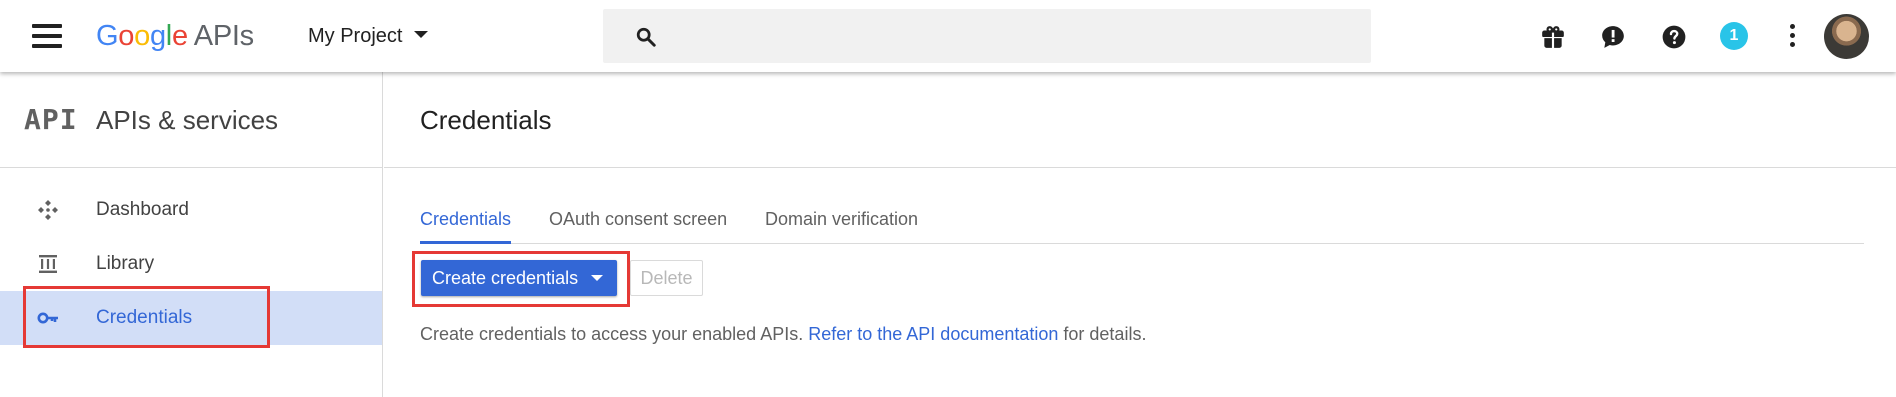 This screenshot has width=1896, height=397. Describe the element at coordinates (841, 222) in the screenshot. I see `tab-domain-verification: Domain verification` at that location.